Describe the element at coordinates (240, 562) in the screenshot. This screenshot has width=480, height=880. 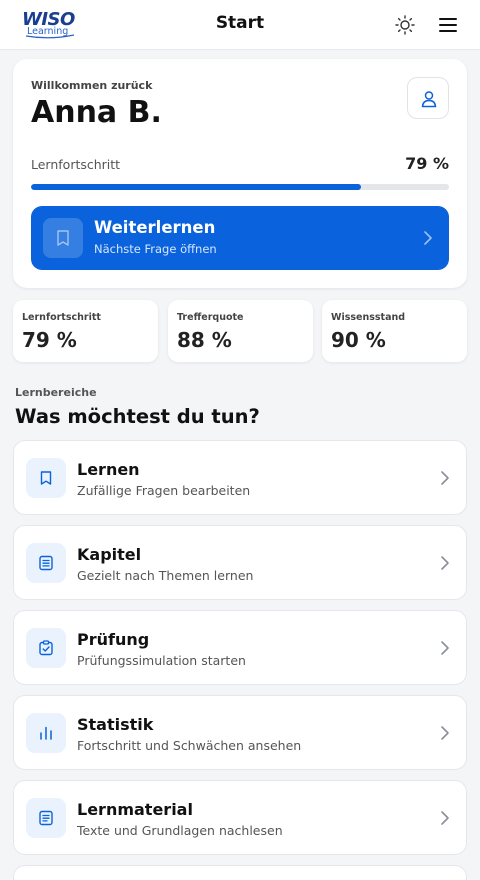
I see `menu-item-chapters: Kapitel Gezielt nach Themen lernen` at that location.